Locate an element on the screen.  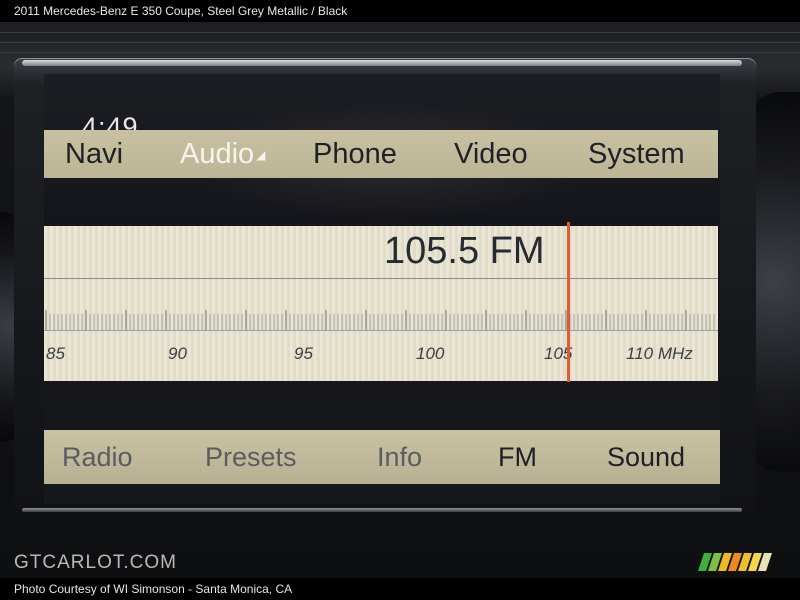
menu-item-video: Video is located at coordinates (491, 154).